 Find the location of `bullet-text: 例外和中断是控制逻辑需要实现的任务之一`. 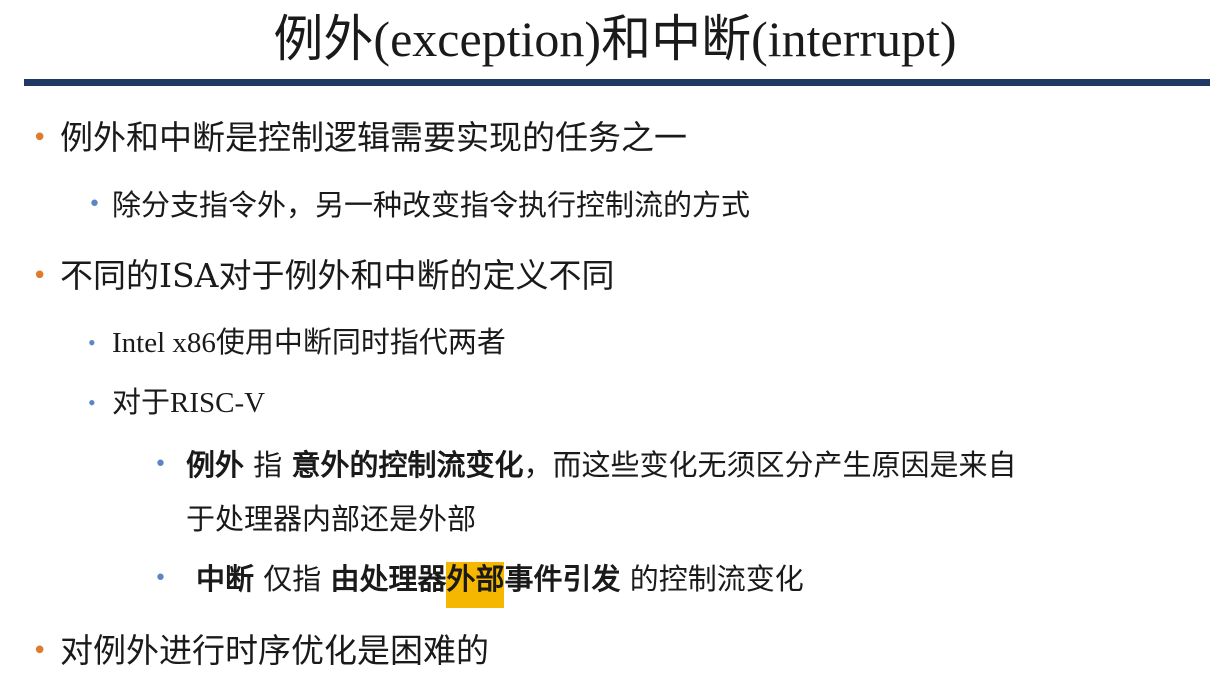

bullet-text: 例外和中断是控制逻辑需要实现的任务之一 is located at coordinates (373, 137).